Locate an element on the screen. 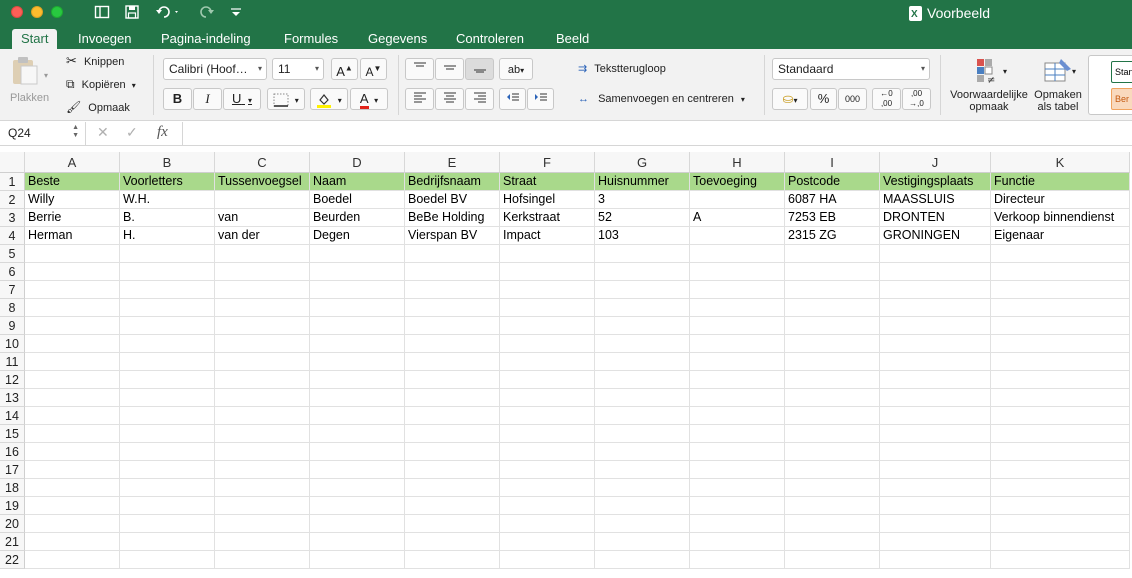  cell-k3: Verkoop binnendienst is located at coordinates (1060, 218).